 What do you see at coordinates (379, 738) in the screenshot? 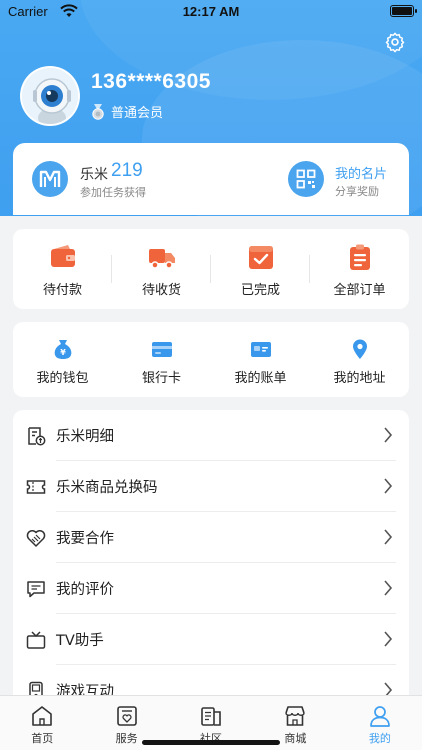
I see `tab-label: 我的` at bounding box center [379, 738].